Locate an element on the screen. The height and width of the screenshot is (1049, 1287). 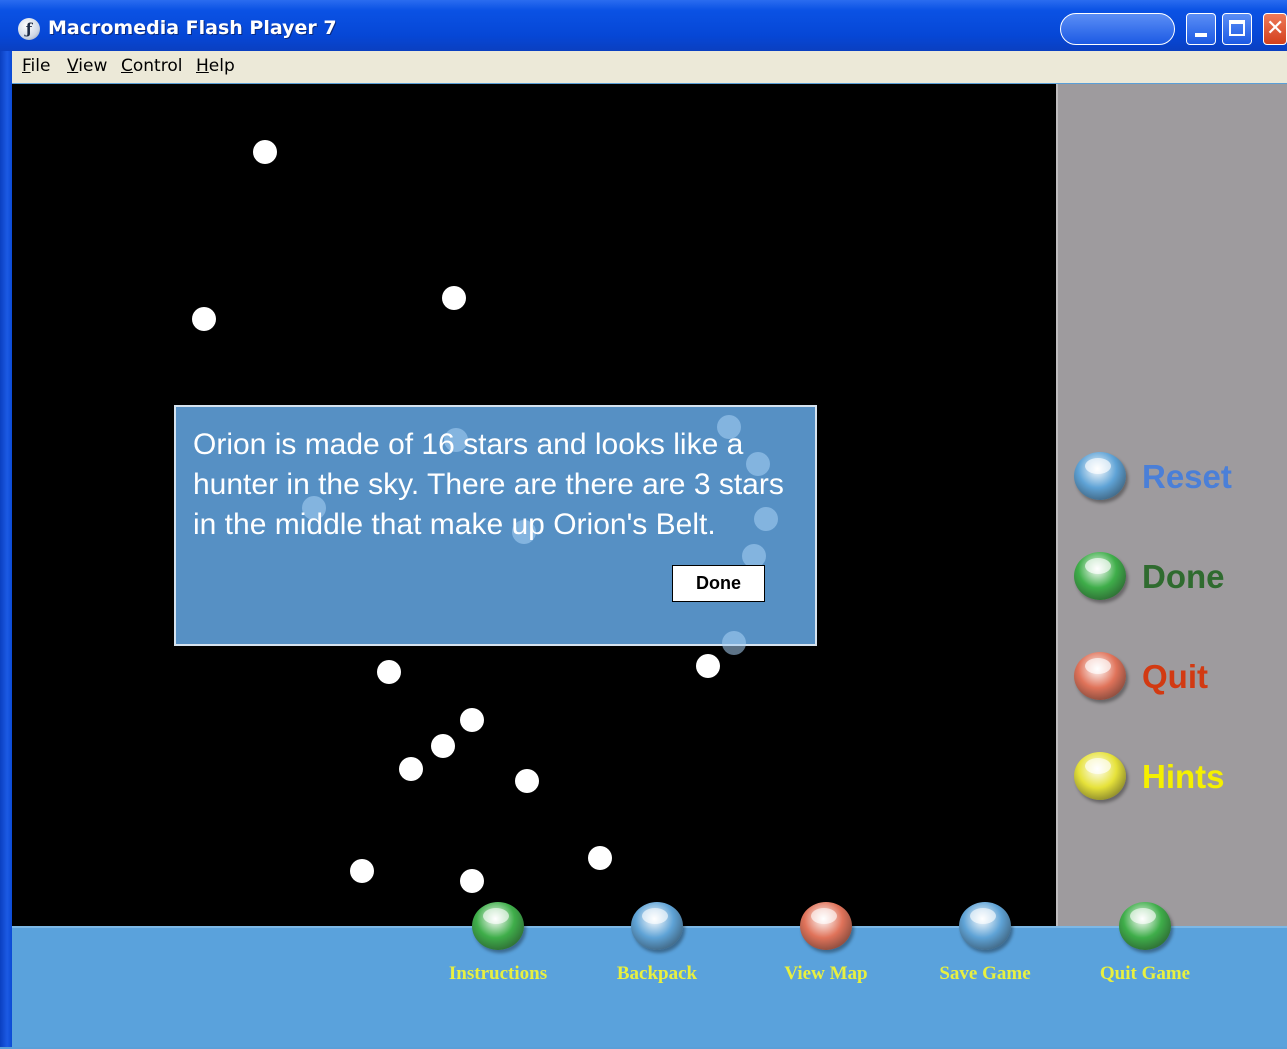
save-game-button: Save Game is located at coordinates (985, 975).